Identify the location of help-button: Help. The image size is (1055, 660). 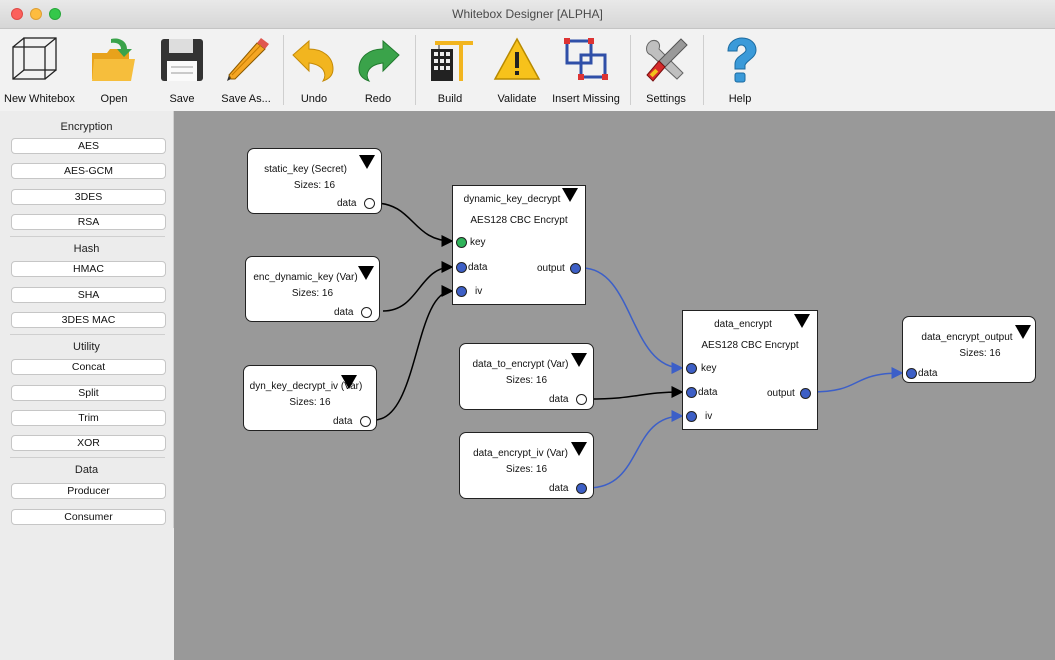
(740, 70).